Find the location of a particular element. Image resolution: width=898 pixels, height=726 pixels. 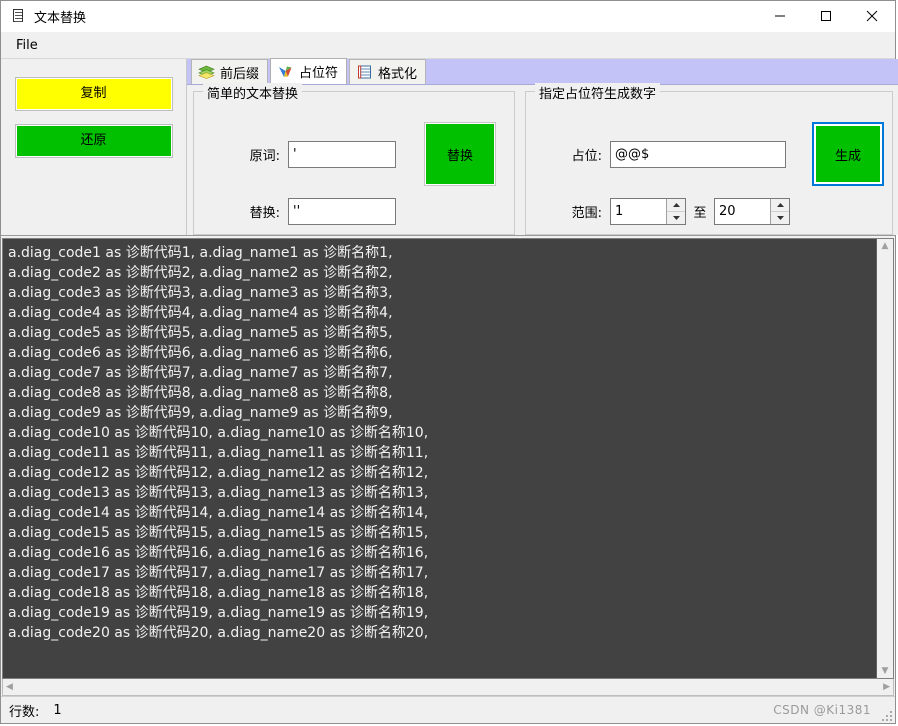

range-label: 范围: is located at coordinates (586, 213).